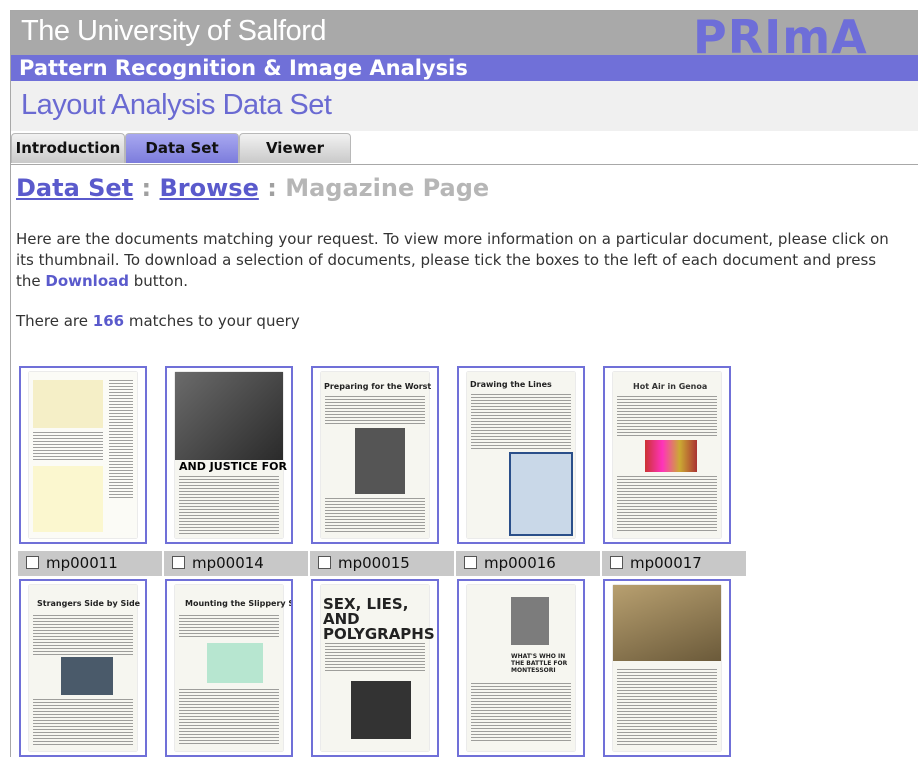 The image size is (918, 757). Describe the element at coordinates (539, 663) in the screenshot. I see `article-heading: WHAT'S WHO IN THE BATTLE FOR MONTESSORI` at that location.